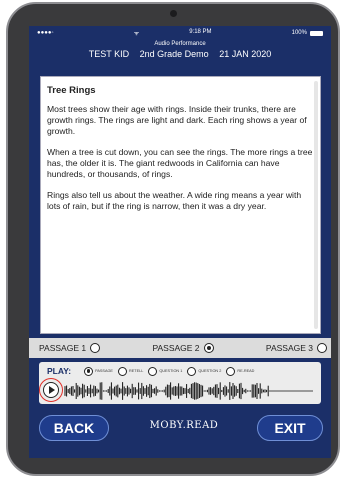  I want to click on signal-icon: ●●●●◦, so click(45, 33).